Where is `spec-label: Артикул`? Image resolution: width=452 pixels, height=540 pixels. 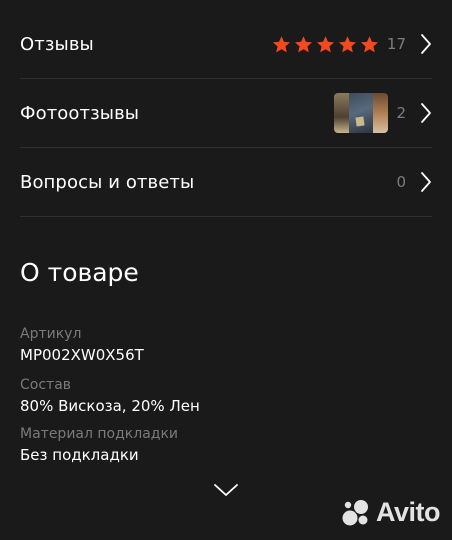
spec-label: Артикул is located at coordinates (51, 334).